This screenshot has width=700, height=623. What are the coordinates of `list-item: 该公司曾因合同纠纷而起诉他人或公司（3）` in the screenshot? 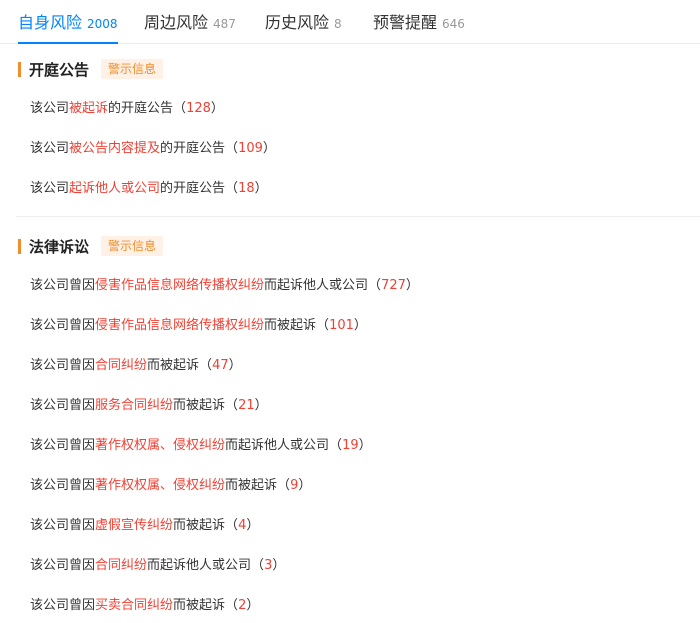 It's located at (157, 566).